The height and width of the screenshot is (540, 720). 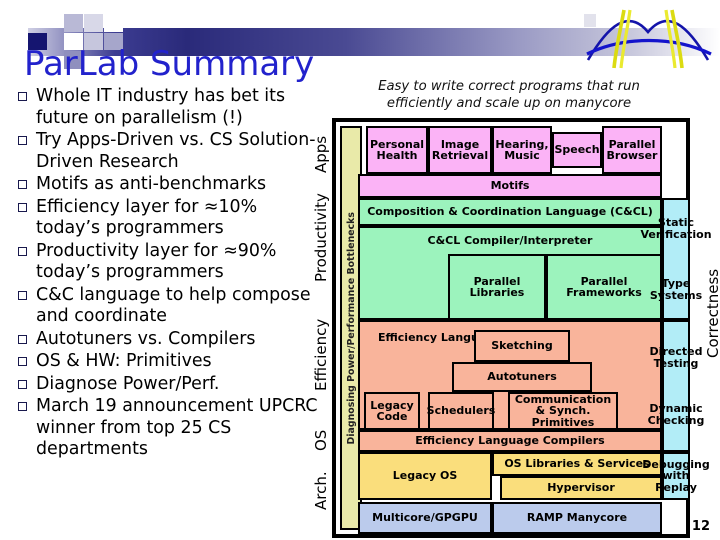 I want to click on os-libraries-services-box: OS Libraries & Services, so click(x=577, y=464).